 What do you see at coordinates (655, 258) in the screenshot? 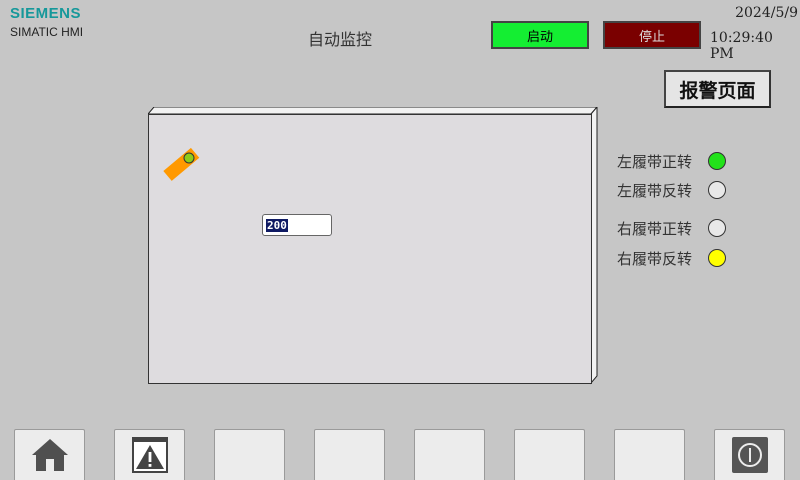
I see `indicator-label: 右履带反转` at bounding box center [655, 258].